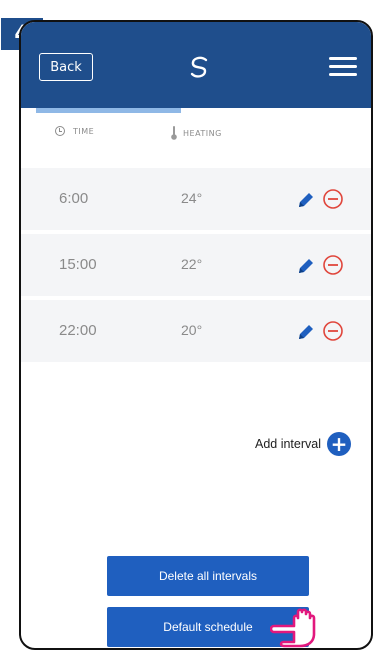  Describe the element at coordinates (60, 131) in the screenshot. I see `clock-icon` at that location.